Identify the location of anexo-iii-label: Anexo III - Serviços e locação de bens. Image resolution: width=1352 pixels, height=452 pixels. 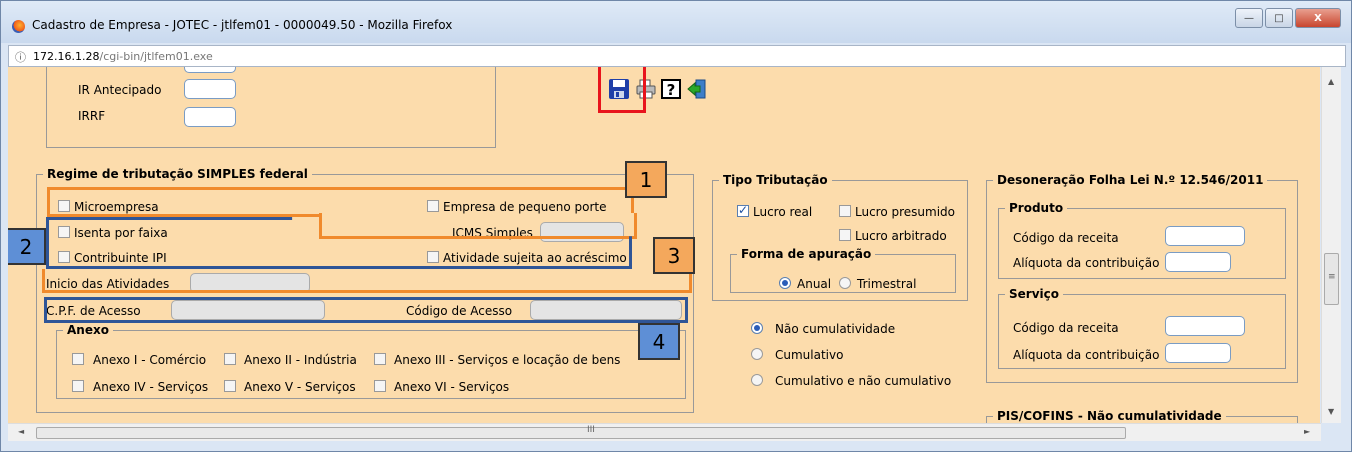
(507, 360).